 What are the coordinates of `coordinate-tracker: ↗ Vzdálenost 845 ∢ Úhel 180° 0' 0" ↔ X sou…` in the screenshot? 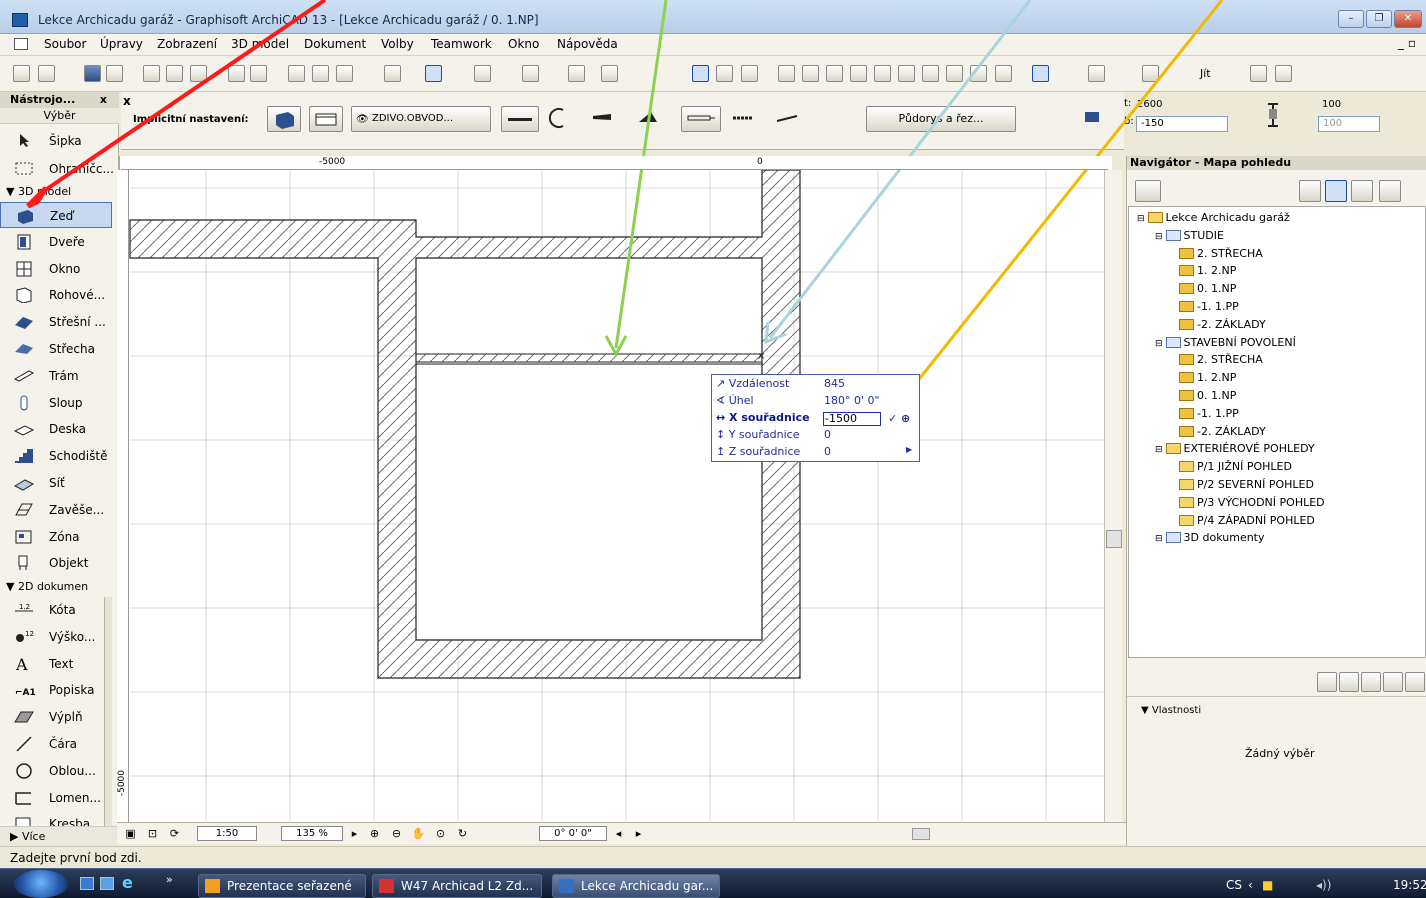 It's located at (815, 418).